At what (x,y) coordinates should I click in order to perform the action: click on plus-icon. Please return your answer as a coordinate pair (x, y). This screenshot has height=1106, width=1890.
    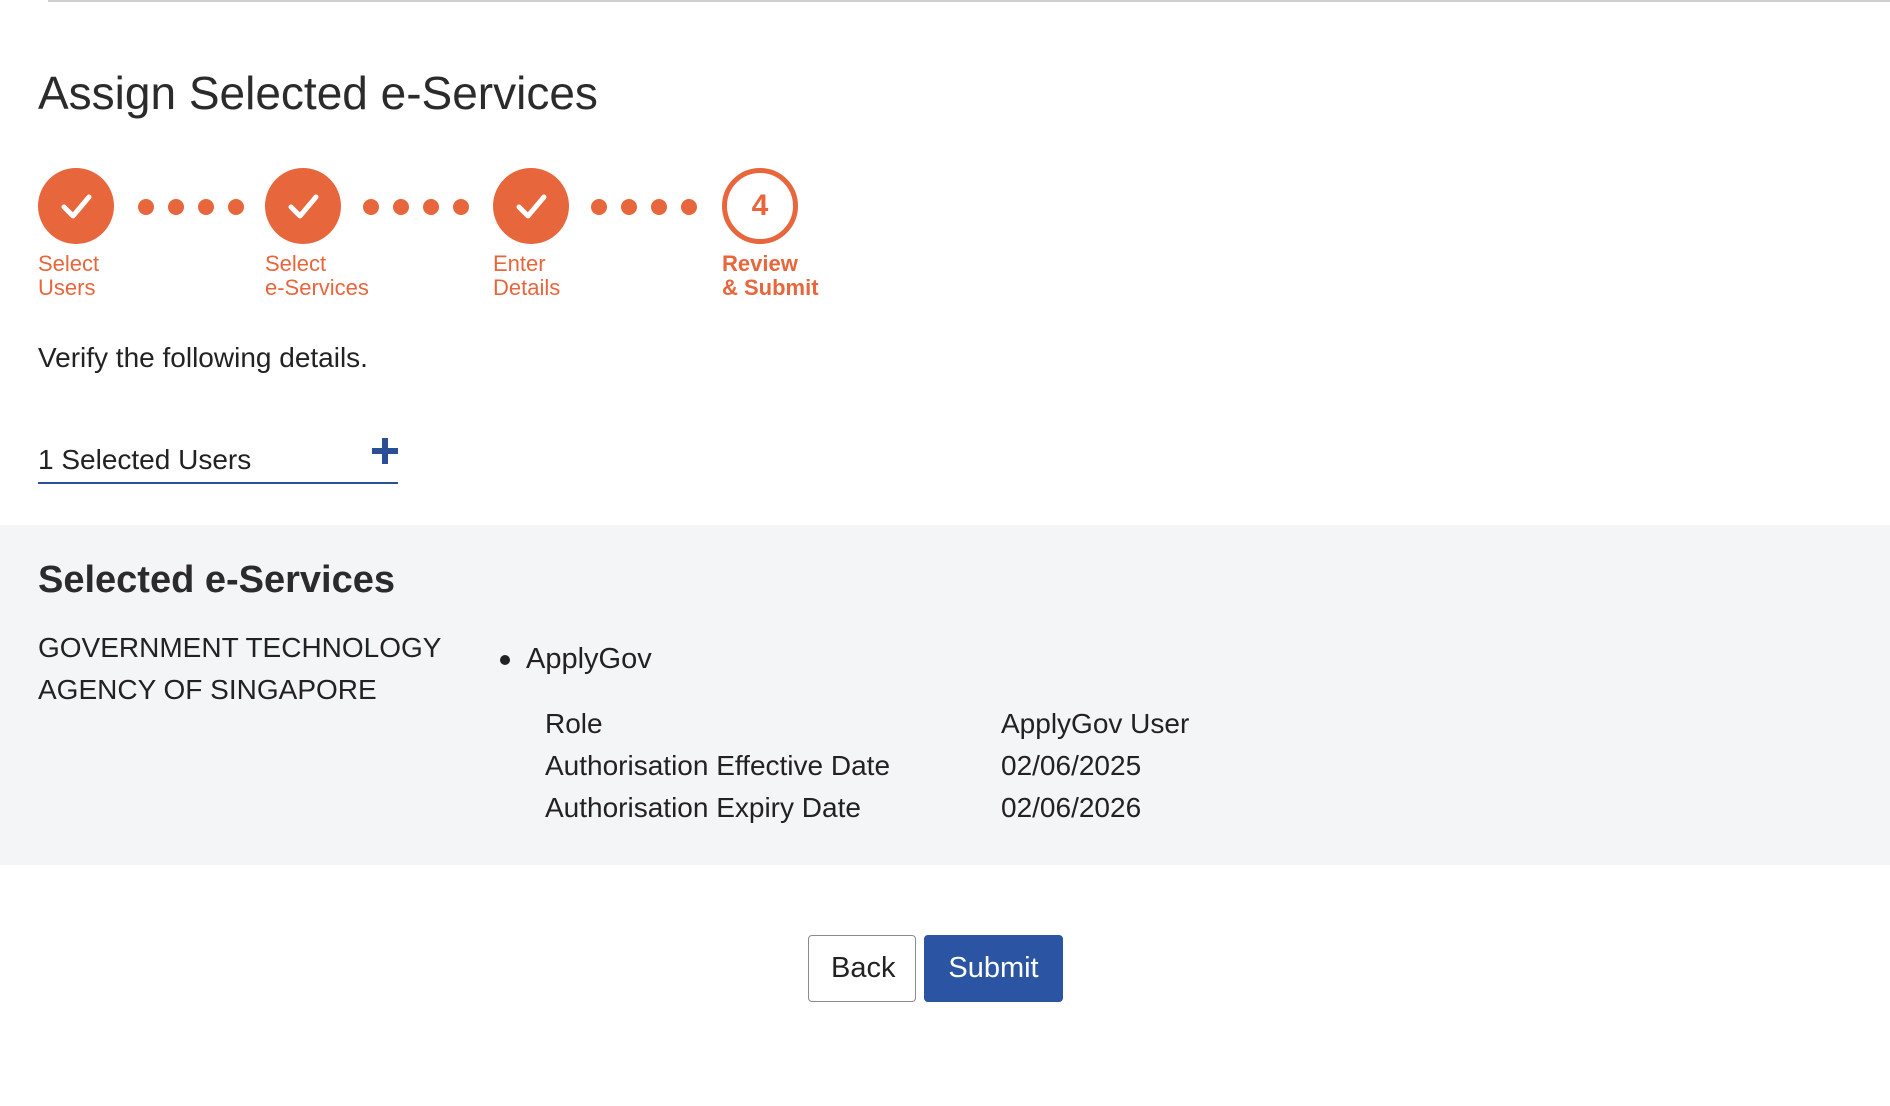
    Looking at the image, I should click on (385, 451).